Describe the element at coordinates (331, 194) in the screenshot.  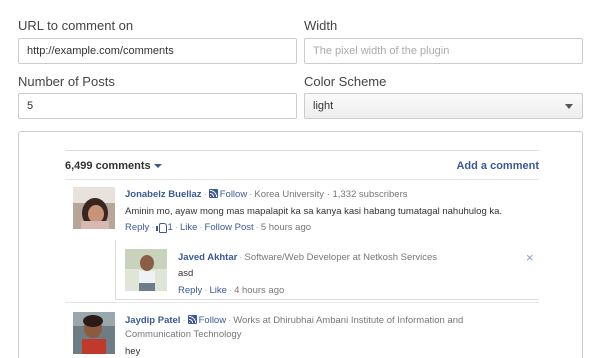
I see `commenter-meta: Korea University · 1,332 subscribers` at that location.